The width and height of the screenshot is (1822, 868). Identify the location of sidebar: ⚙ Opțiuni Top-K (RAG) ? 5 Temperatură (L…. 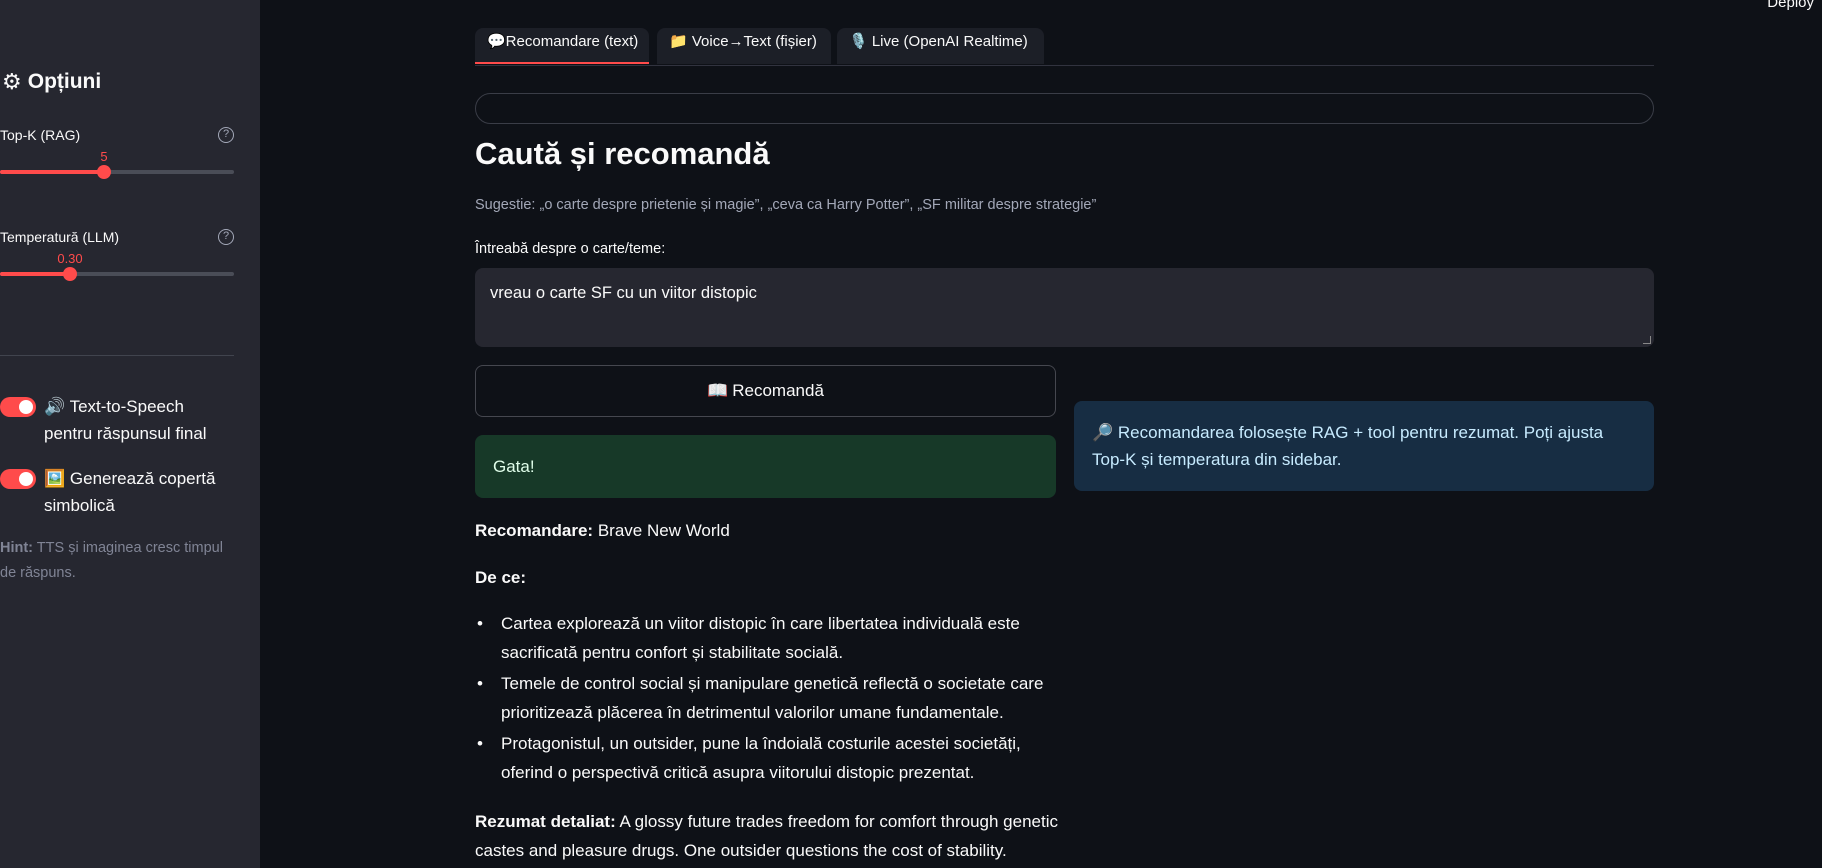
(130, 434).